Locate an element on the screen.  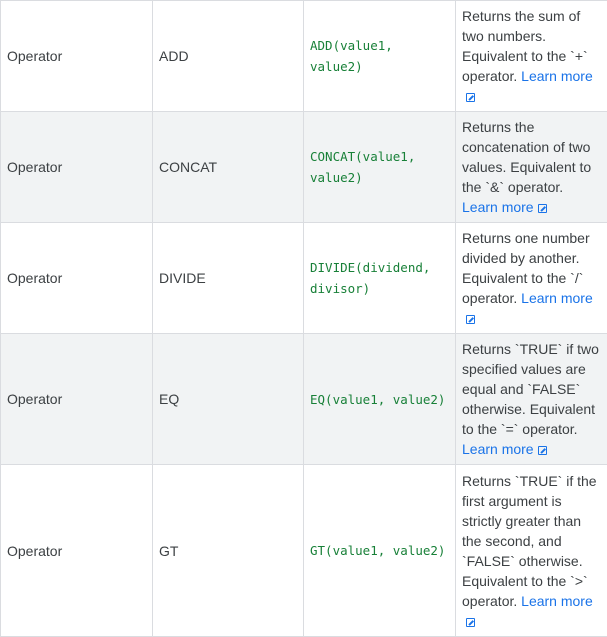
syntax-cell: GT(value1, value2) is located at coordinates (380, 551).